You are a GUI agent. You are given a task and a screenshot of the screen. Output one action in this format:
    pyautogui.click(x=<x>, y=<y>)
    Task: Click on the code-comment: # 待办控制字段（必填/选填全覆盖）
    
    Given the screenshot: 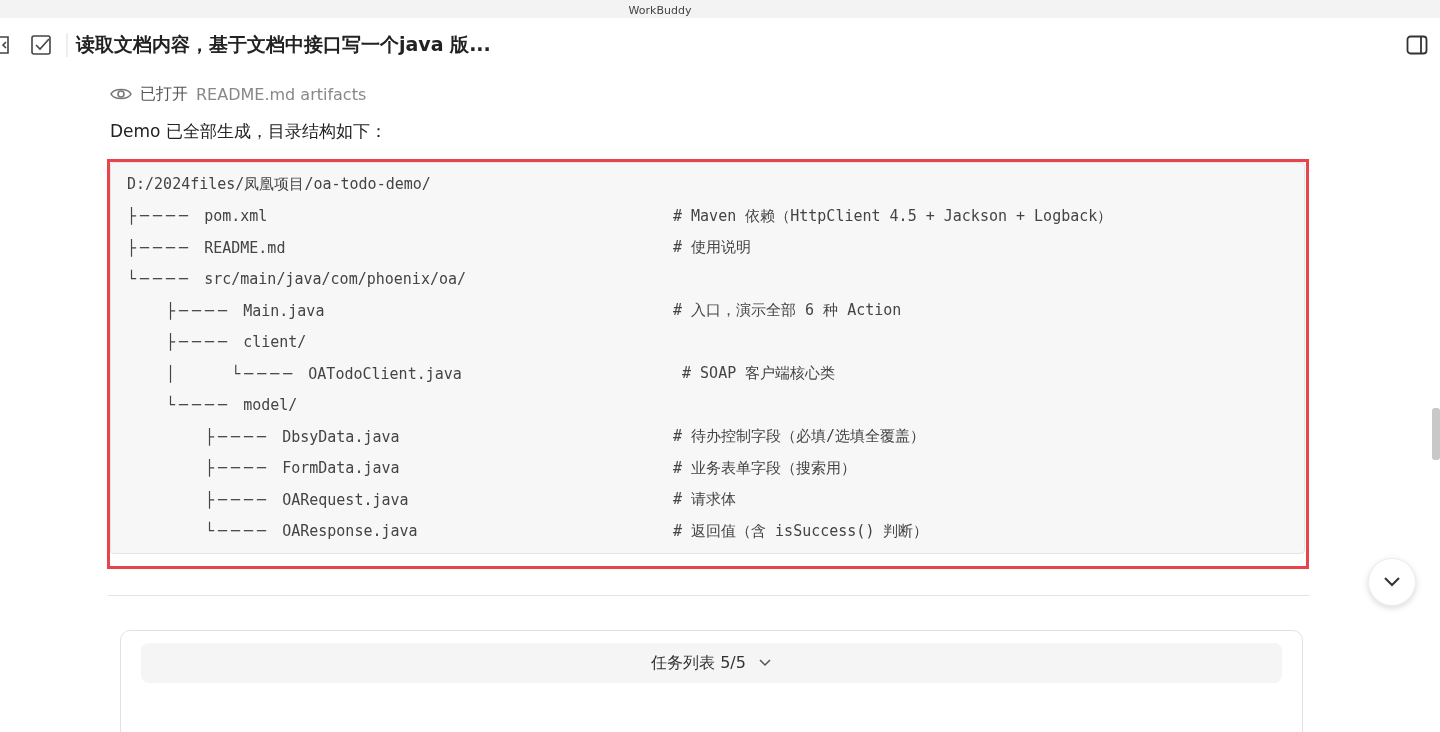 What is the action you would take?
    pyautogui.click(x=799, y=437)
    